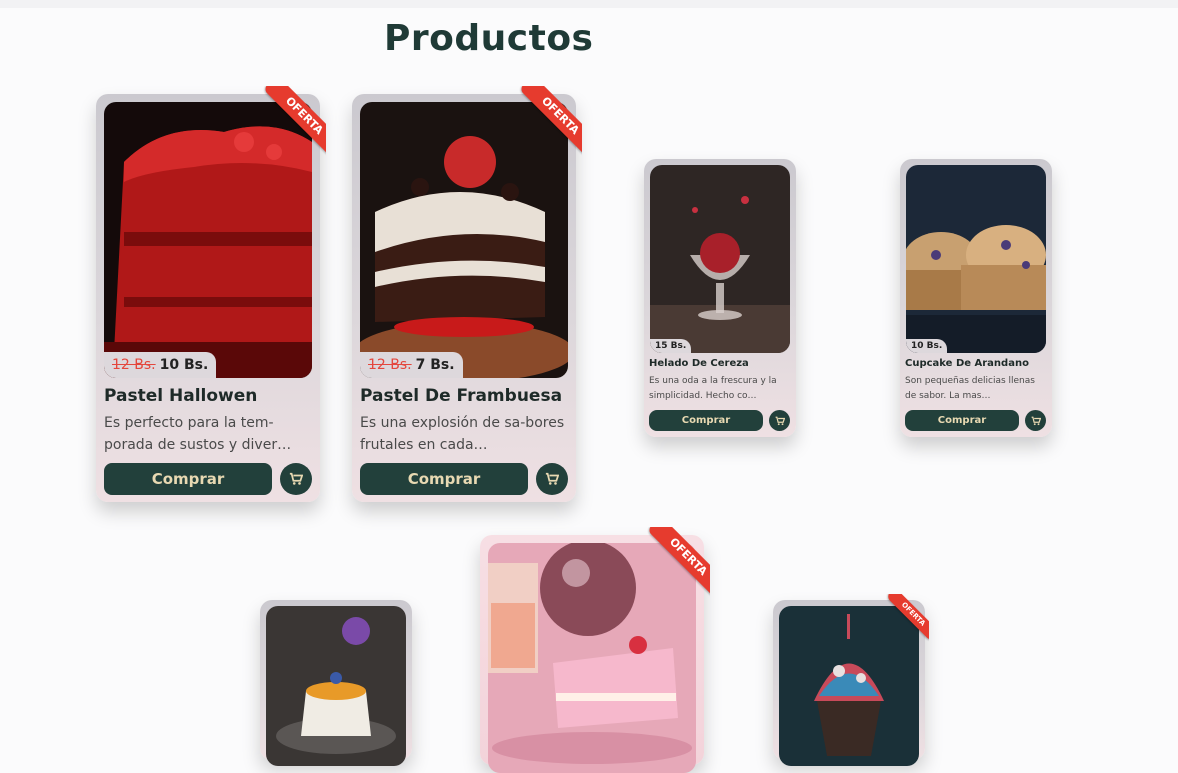  Describe the element at coordinates (589, 4) in the screenshot. I see `top-bar` at that location.